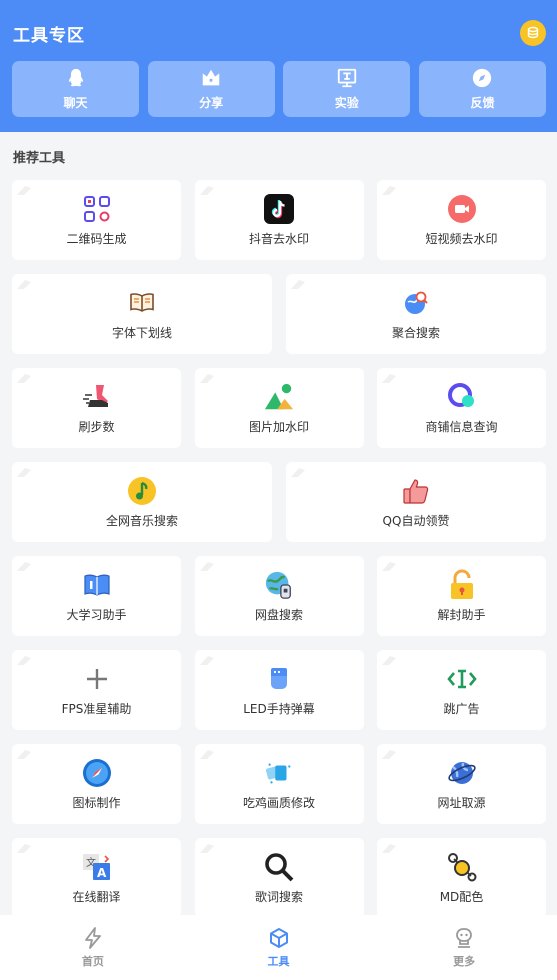  Describe the element at coordinates (415, 332) in the screenshot. I see `tool-label: 聚合搜索` at that location.